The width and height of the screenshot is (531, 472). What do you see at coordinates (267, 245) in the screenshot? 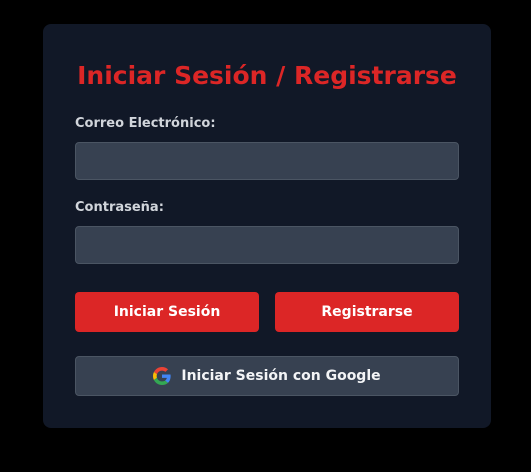
I see `password-field` at bounding box center [267, 245].